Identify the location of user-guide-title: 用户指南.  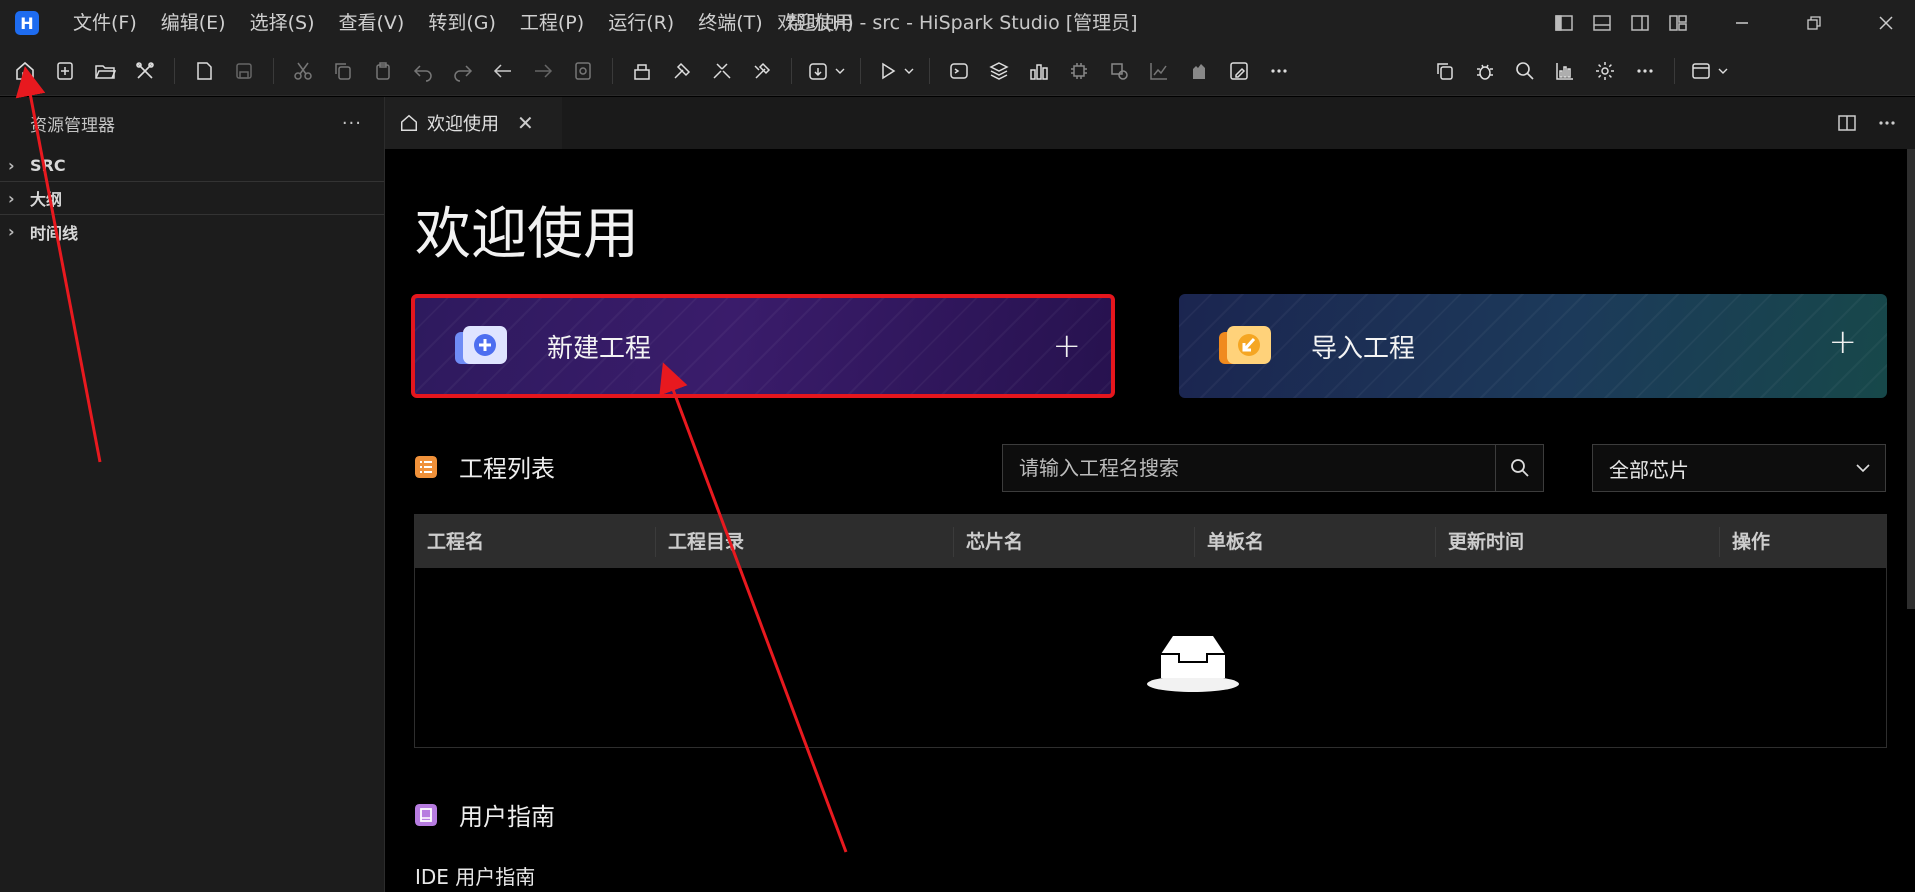
(507, 817).